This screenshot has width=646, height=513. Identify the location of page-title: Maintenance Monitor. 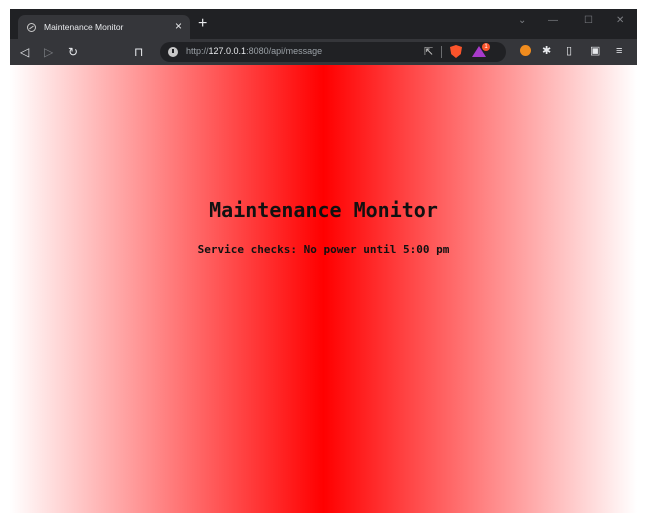
(323, 210).